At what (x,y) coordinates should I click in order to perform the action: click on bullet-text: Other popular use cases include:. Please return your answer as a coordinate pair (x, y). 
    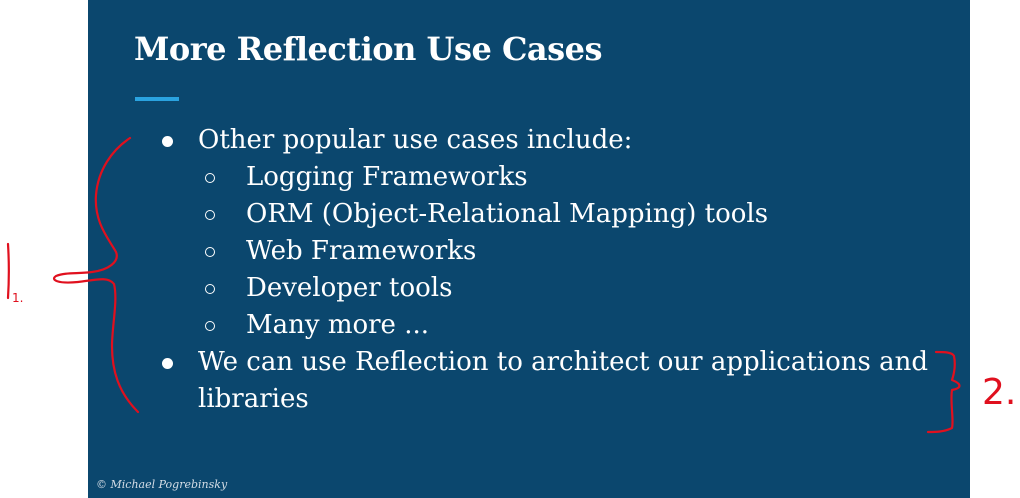
    Looking at the image, I should click on (415, 140).